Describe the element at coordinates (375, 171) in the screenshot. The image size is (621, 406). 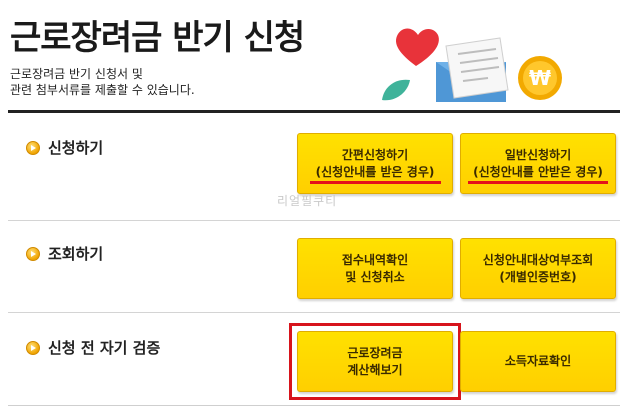
I see `simple-apply-subtitle: (신청안내를 받은 경우)` at that location.